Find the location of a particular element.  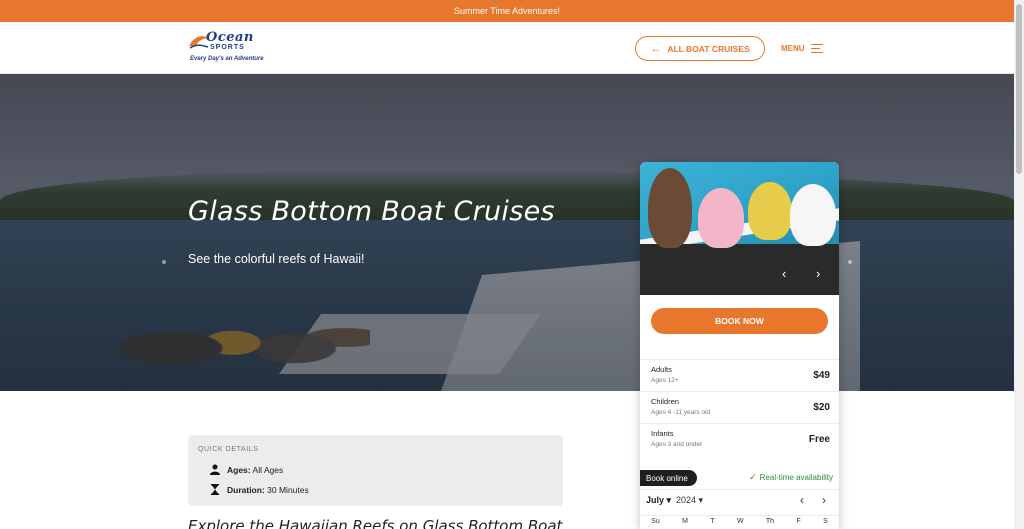

year-select: 2024 ▾ is located at coordinates (689, 500).